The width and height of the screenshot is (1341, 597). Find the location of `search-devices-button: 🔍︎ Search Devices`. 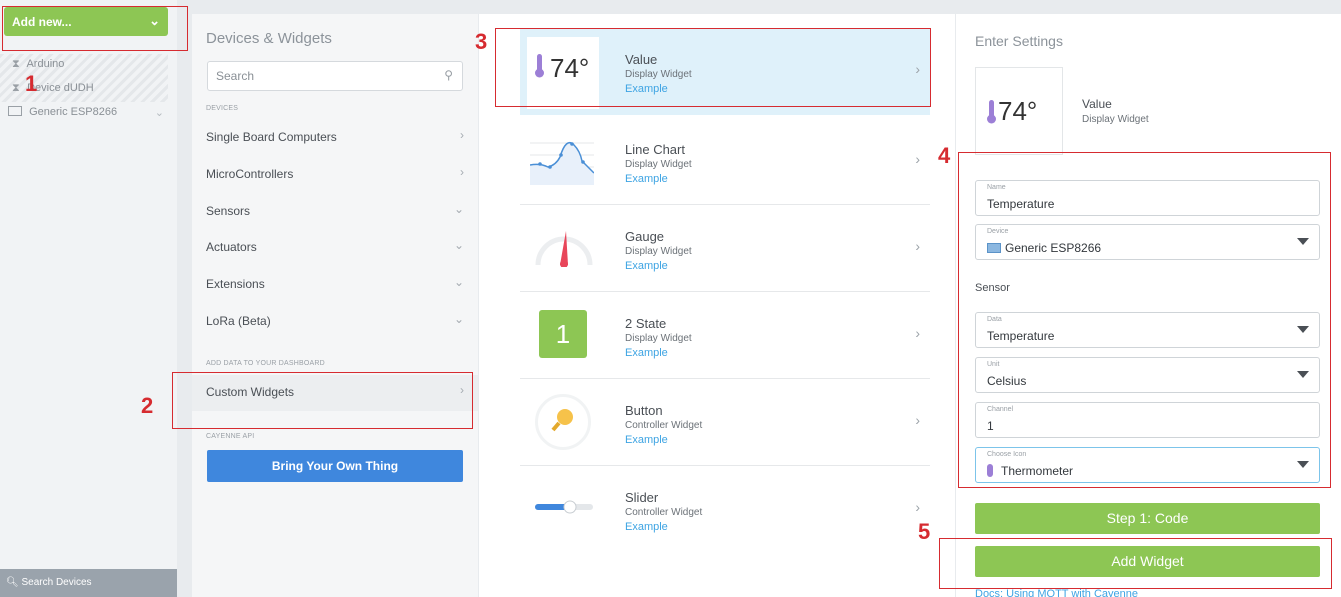

search-devices-button: 🔍︎ Search Devices is located at coordinates (88, 583).